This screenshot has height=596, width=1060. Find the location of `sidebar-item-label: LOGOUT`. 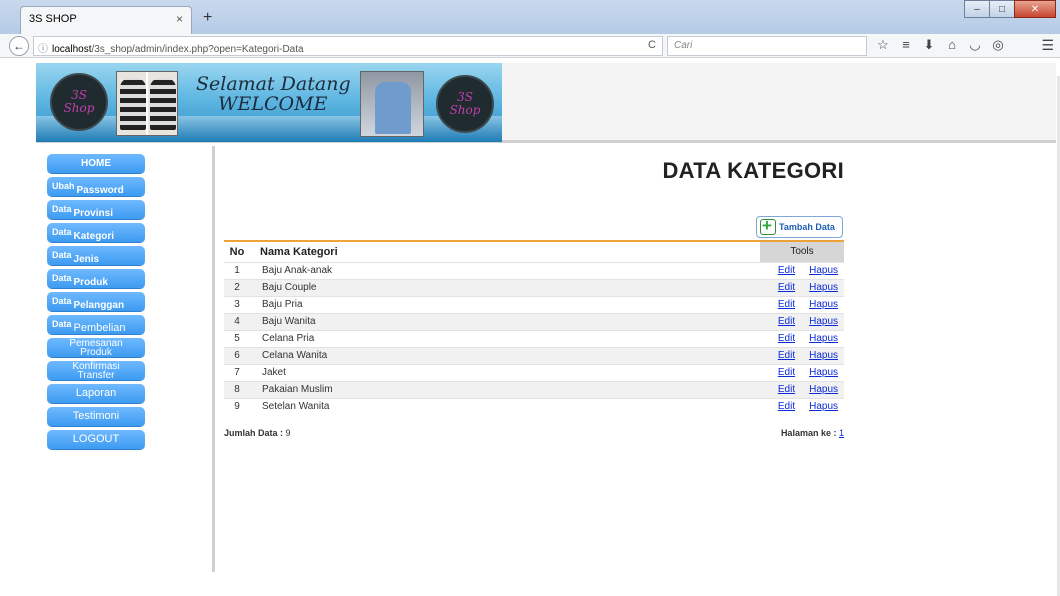

sidebar-item-label: LOGOUT is located at coordinates (96, 439).